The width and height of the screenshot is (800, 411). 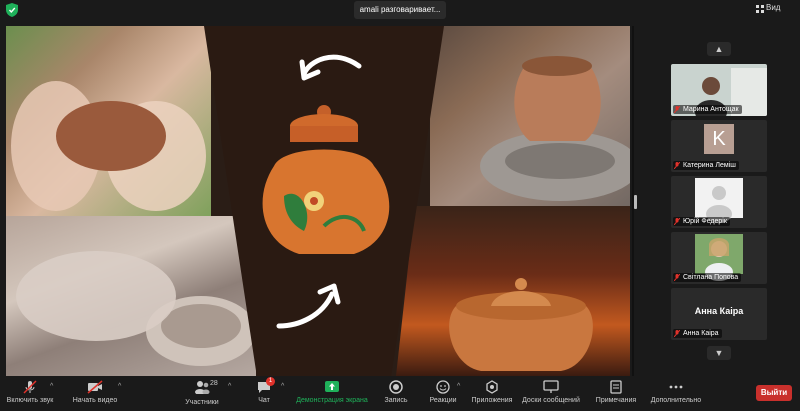 I want to click on vase-on-wheel-illustration, so click(x=555, y=128).